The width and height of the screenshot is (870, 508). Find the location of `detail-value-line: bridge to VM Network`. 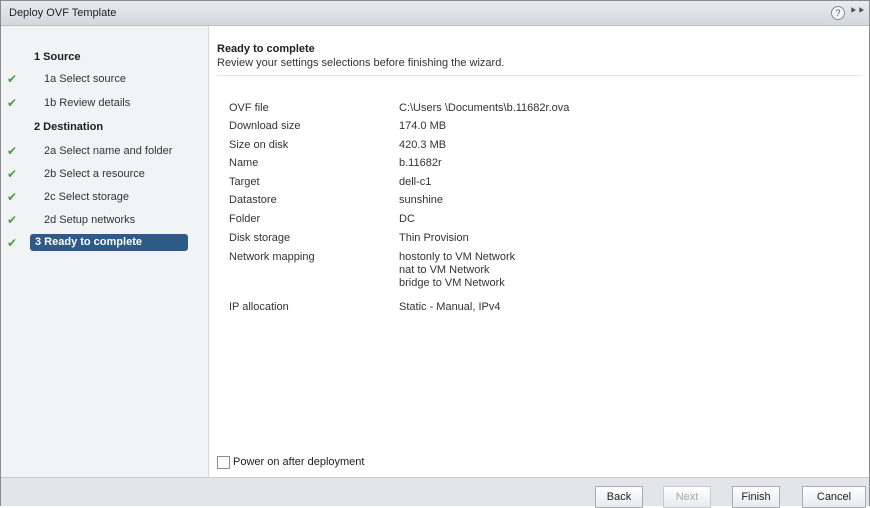

detail-value-line: bridge to VM Network is located at coordinates (452, 283).